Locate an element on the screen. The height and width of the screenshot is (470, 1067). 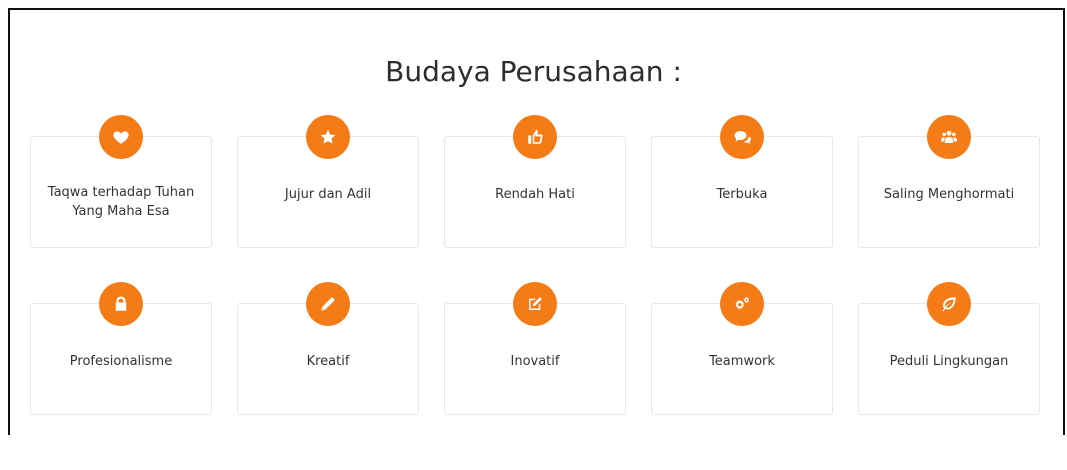
users-icon is located at coordinates (949, 137).